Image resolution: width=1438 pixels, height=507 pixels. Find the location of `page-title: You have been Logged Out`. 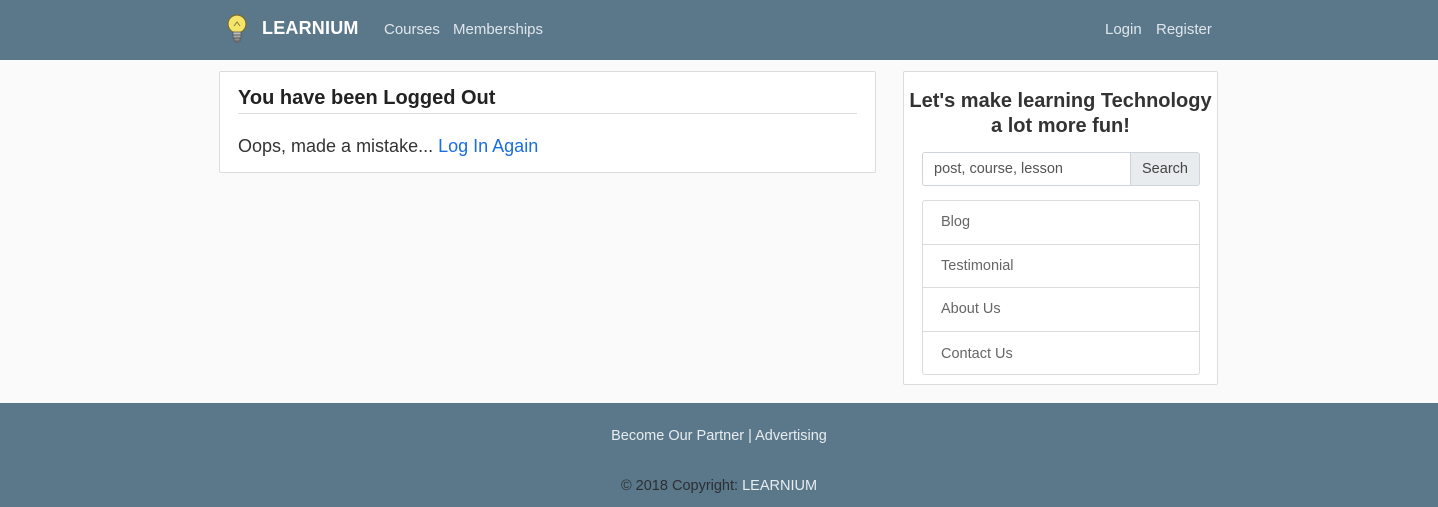

page-title: You have been Logged Out is located at coordinates (367, 98).